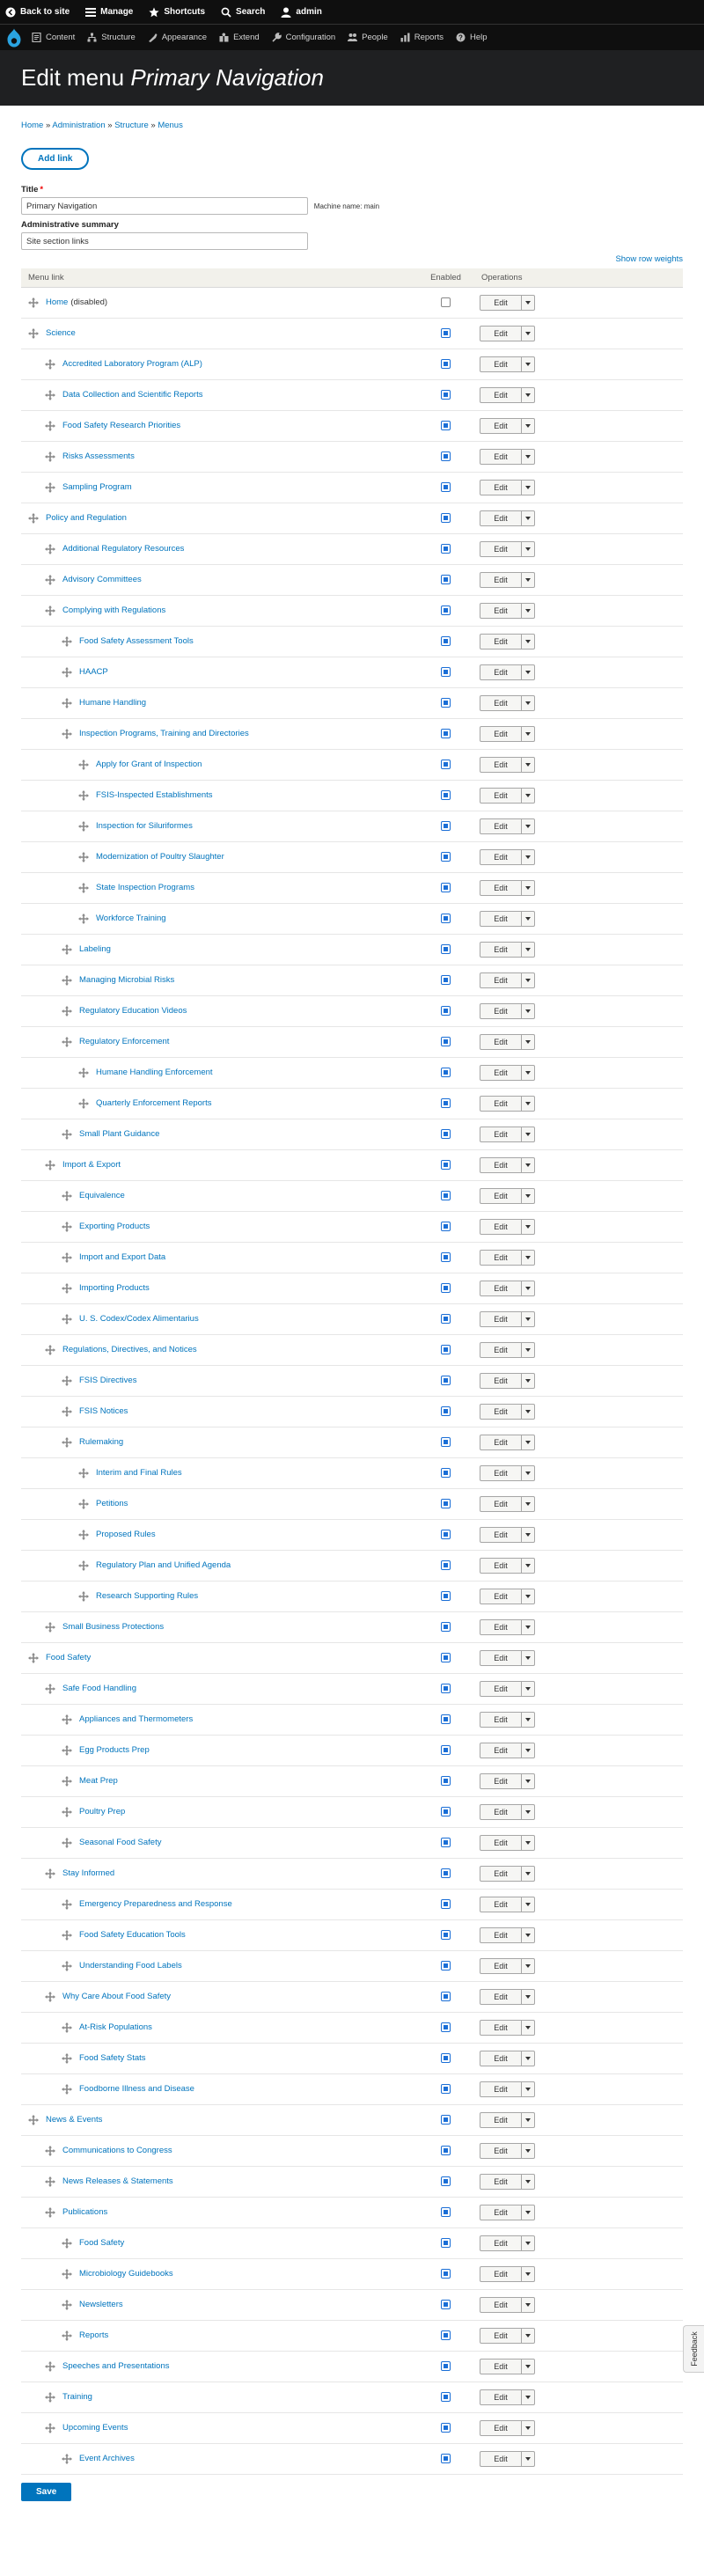 Image resolution: width=704 pixels, height=2576 pixels. Describe the element at coordinates (131, 125) in the screenshot. I see `breadcrumb-structure: Structure` at that location.